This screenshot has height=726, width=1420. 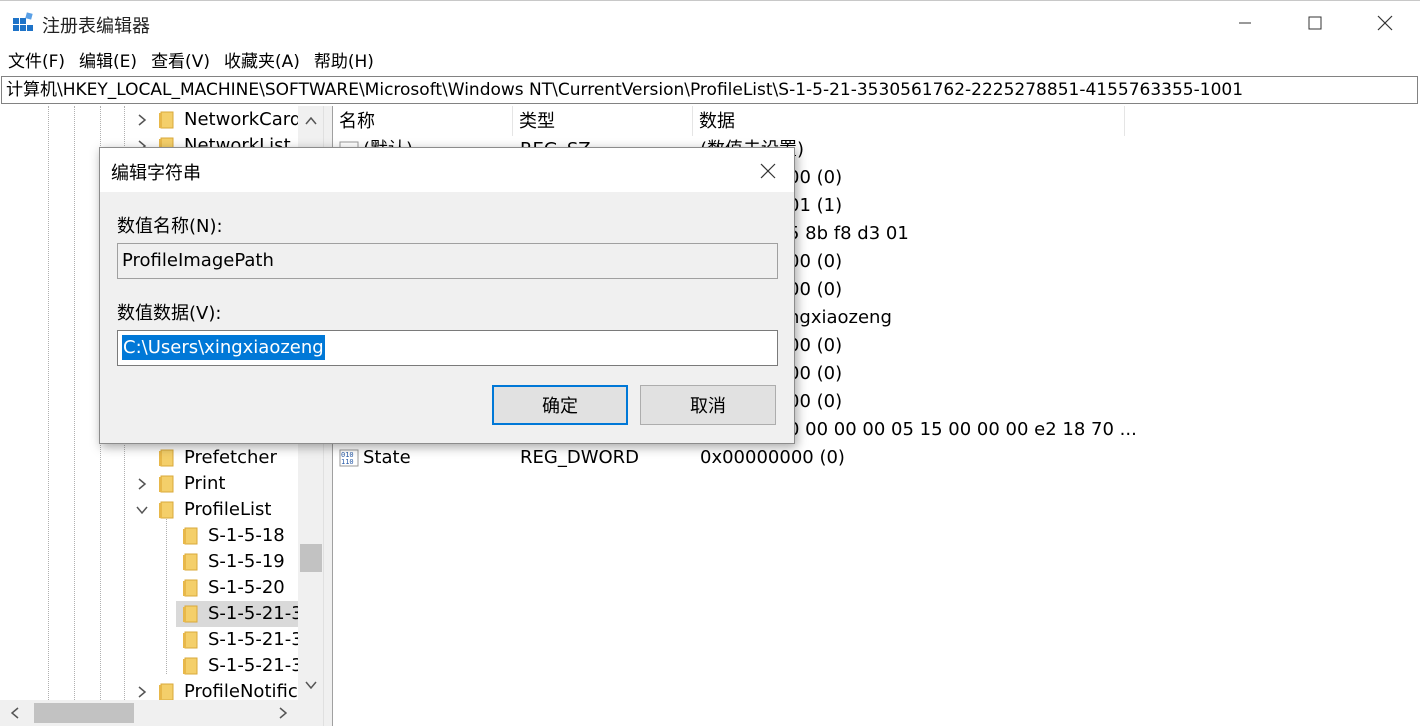 I want to click on folder-open-icon, so click(x=166, y=510).